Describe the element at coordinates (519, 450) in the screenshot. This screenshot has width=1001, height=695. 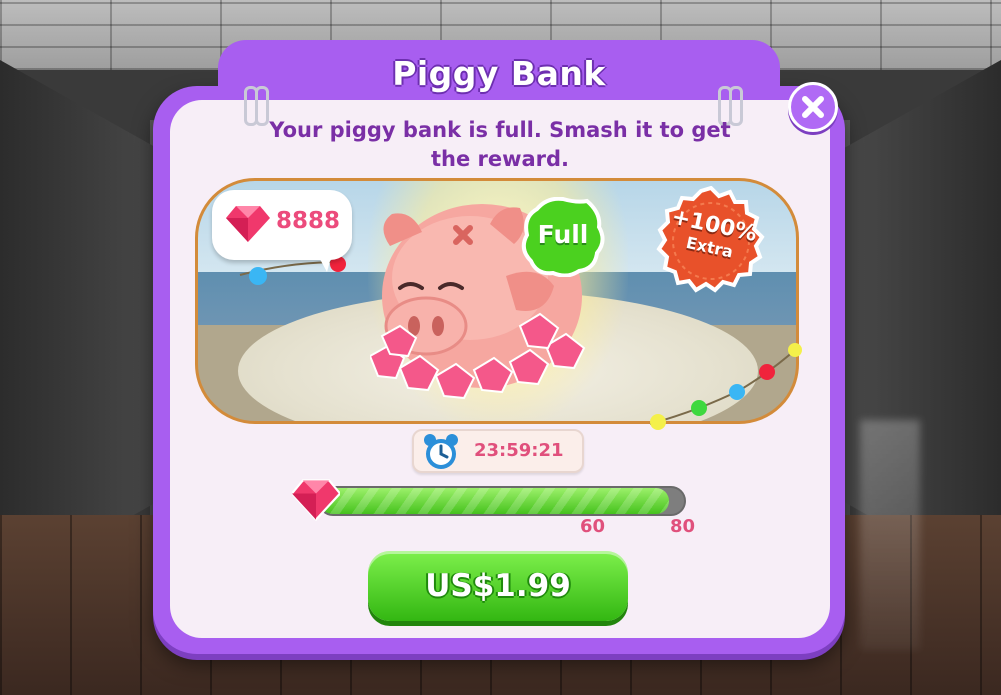
I see `timer-value: 23:59:21` at that location.